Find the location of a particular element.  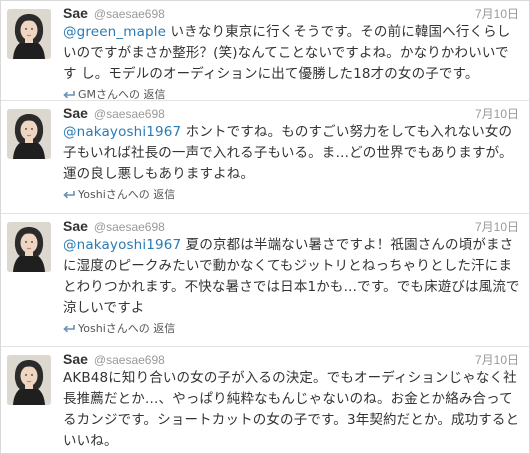

mention-link: @green_maple is located at coordinates (114, 32).